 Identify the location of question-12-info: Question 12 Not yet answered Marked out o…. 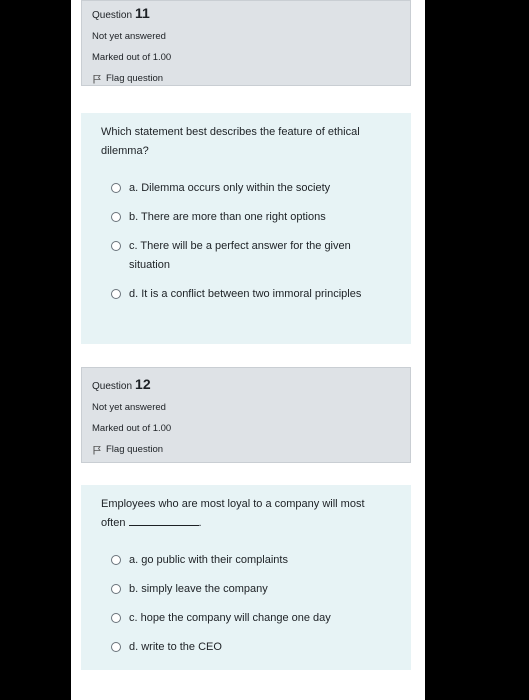
(246, 415).